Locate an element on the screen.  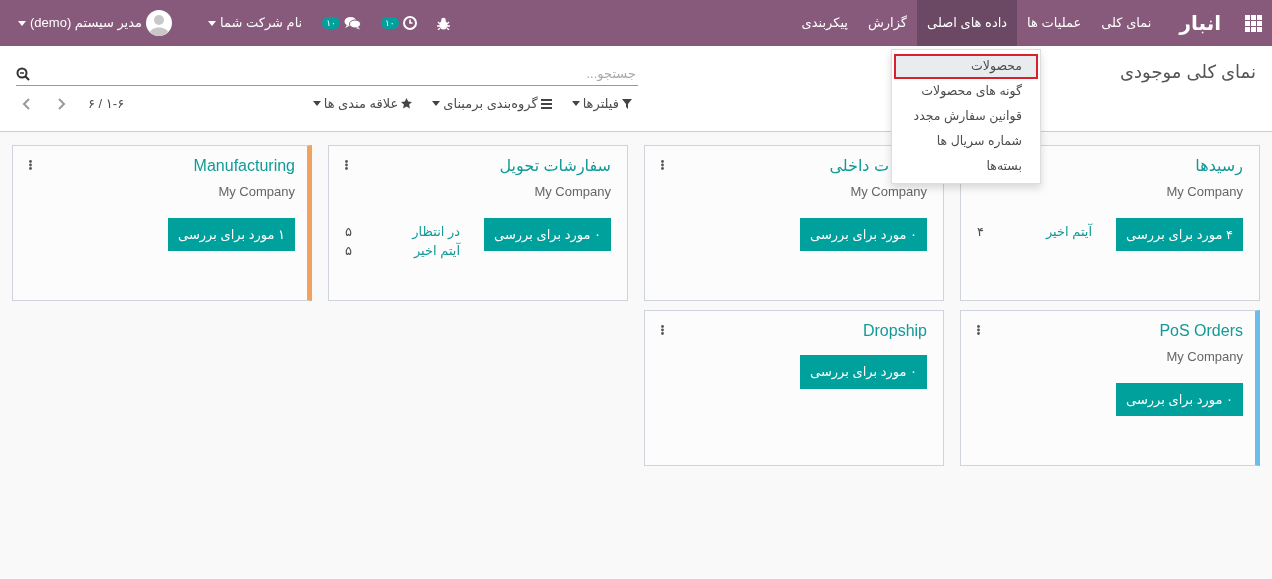
chat-icon is located at coordinates (352, 23).